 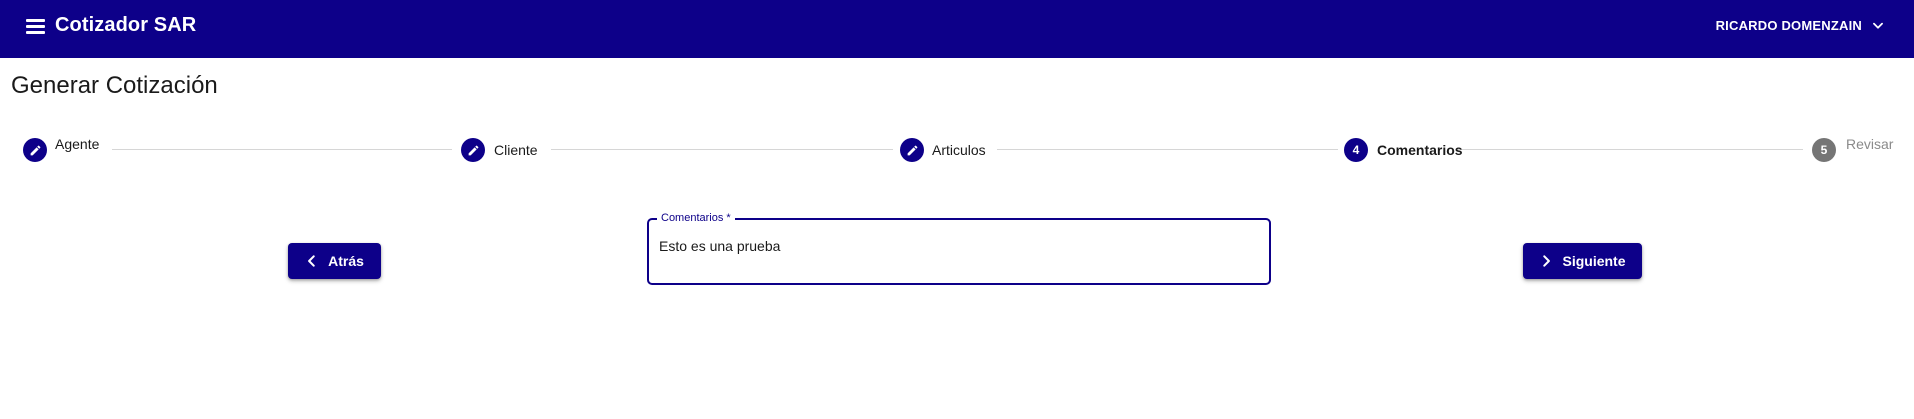 What do you see at coordinates (1356, 150) in the screenshot?
I see `step-comentarios-number: 4` at bounding box center [1356, 150].